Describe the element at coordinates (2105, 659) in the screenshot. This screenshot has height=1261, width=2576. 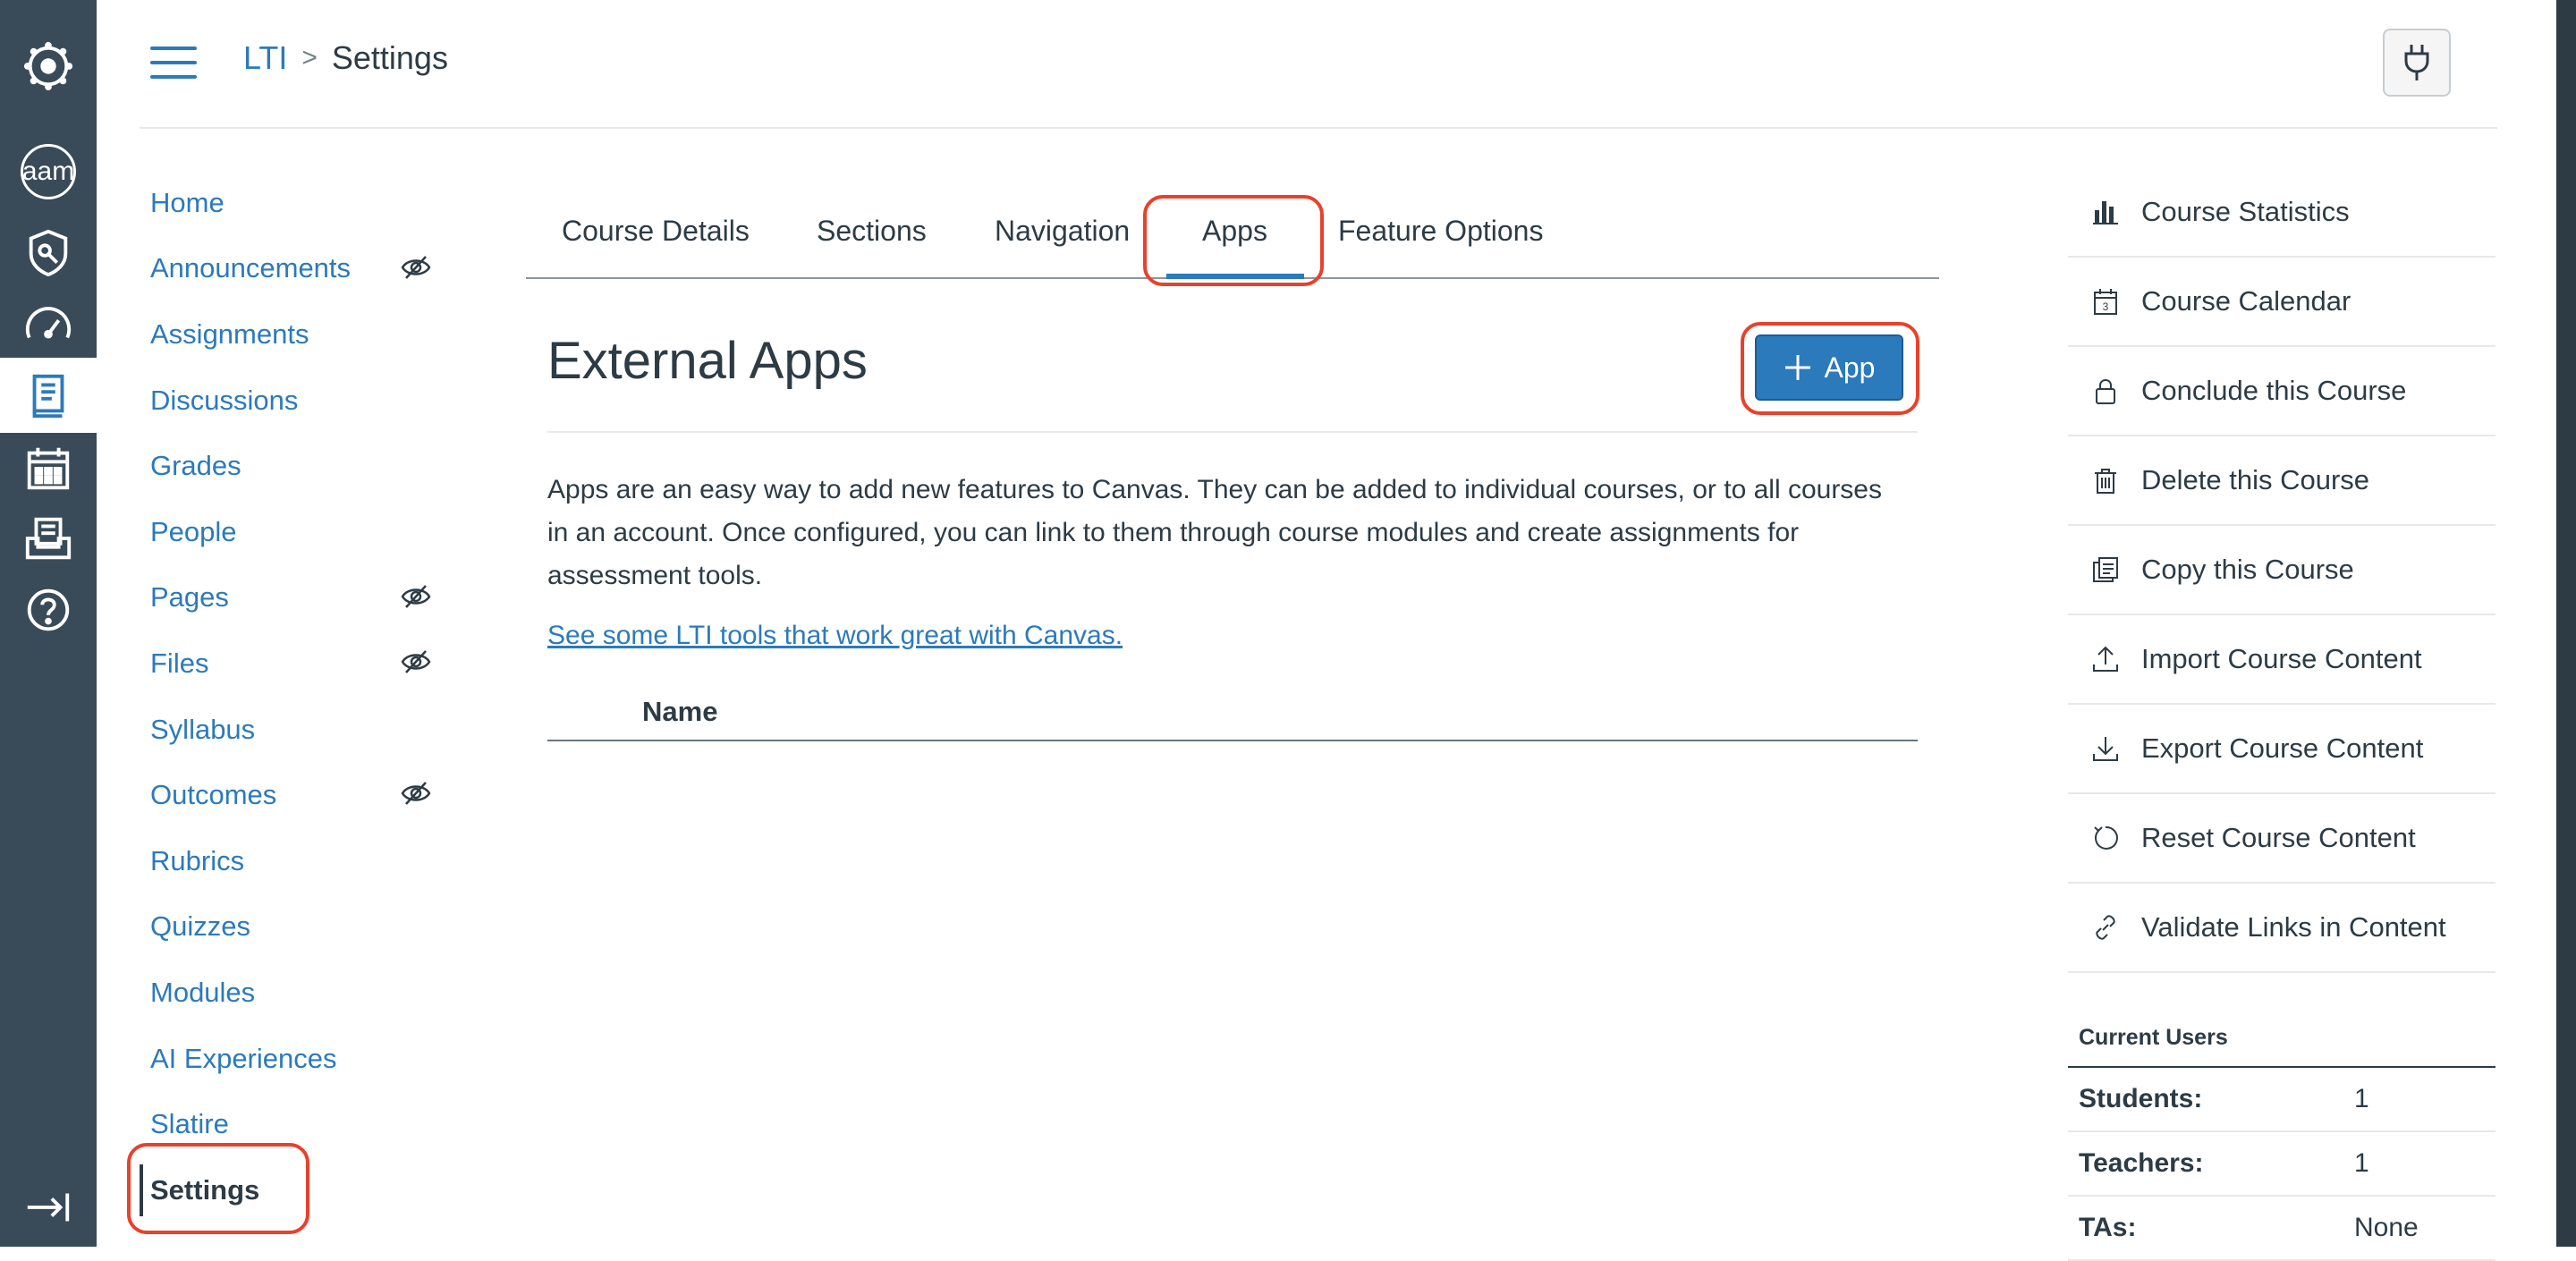
I see `upload-icon` at that location.